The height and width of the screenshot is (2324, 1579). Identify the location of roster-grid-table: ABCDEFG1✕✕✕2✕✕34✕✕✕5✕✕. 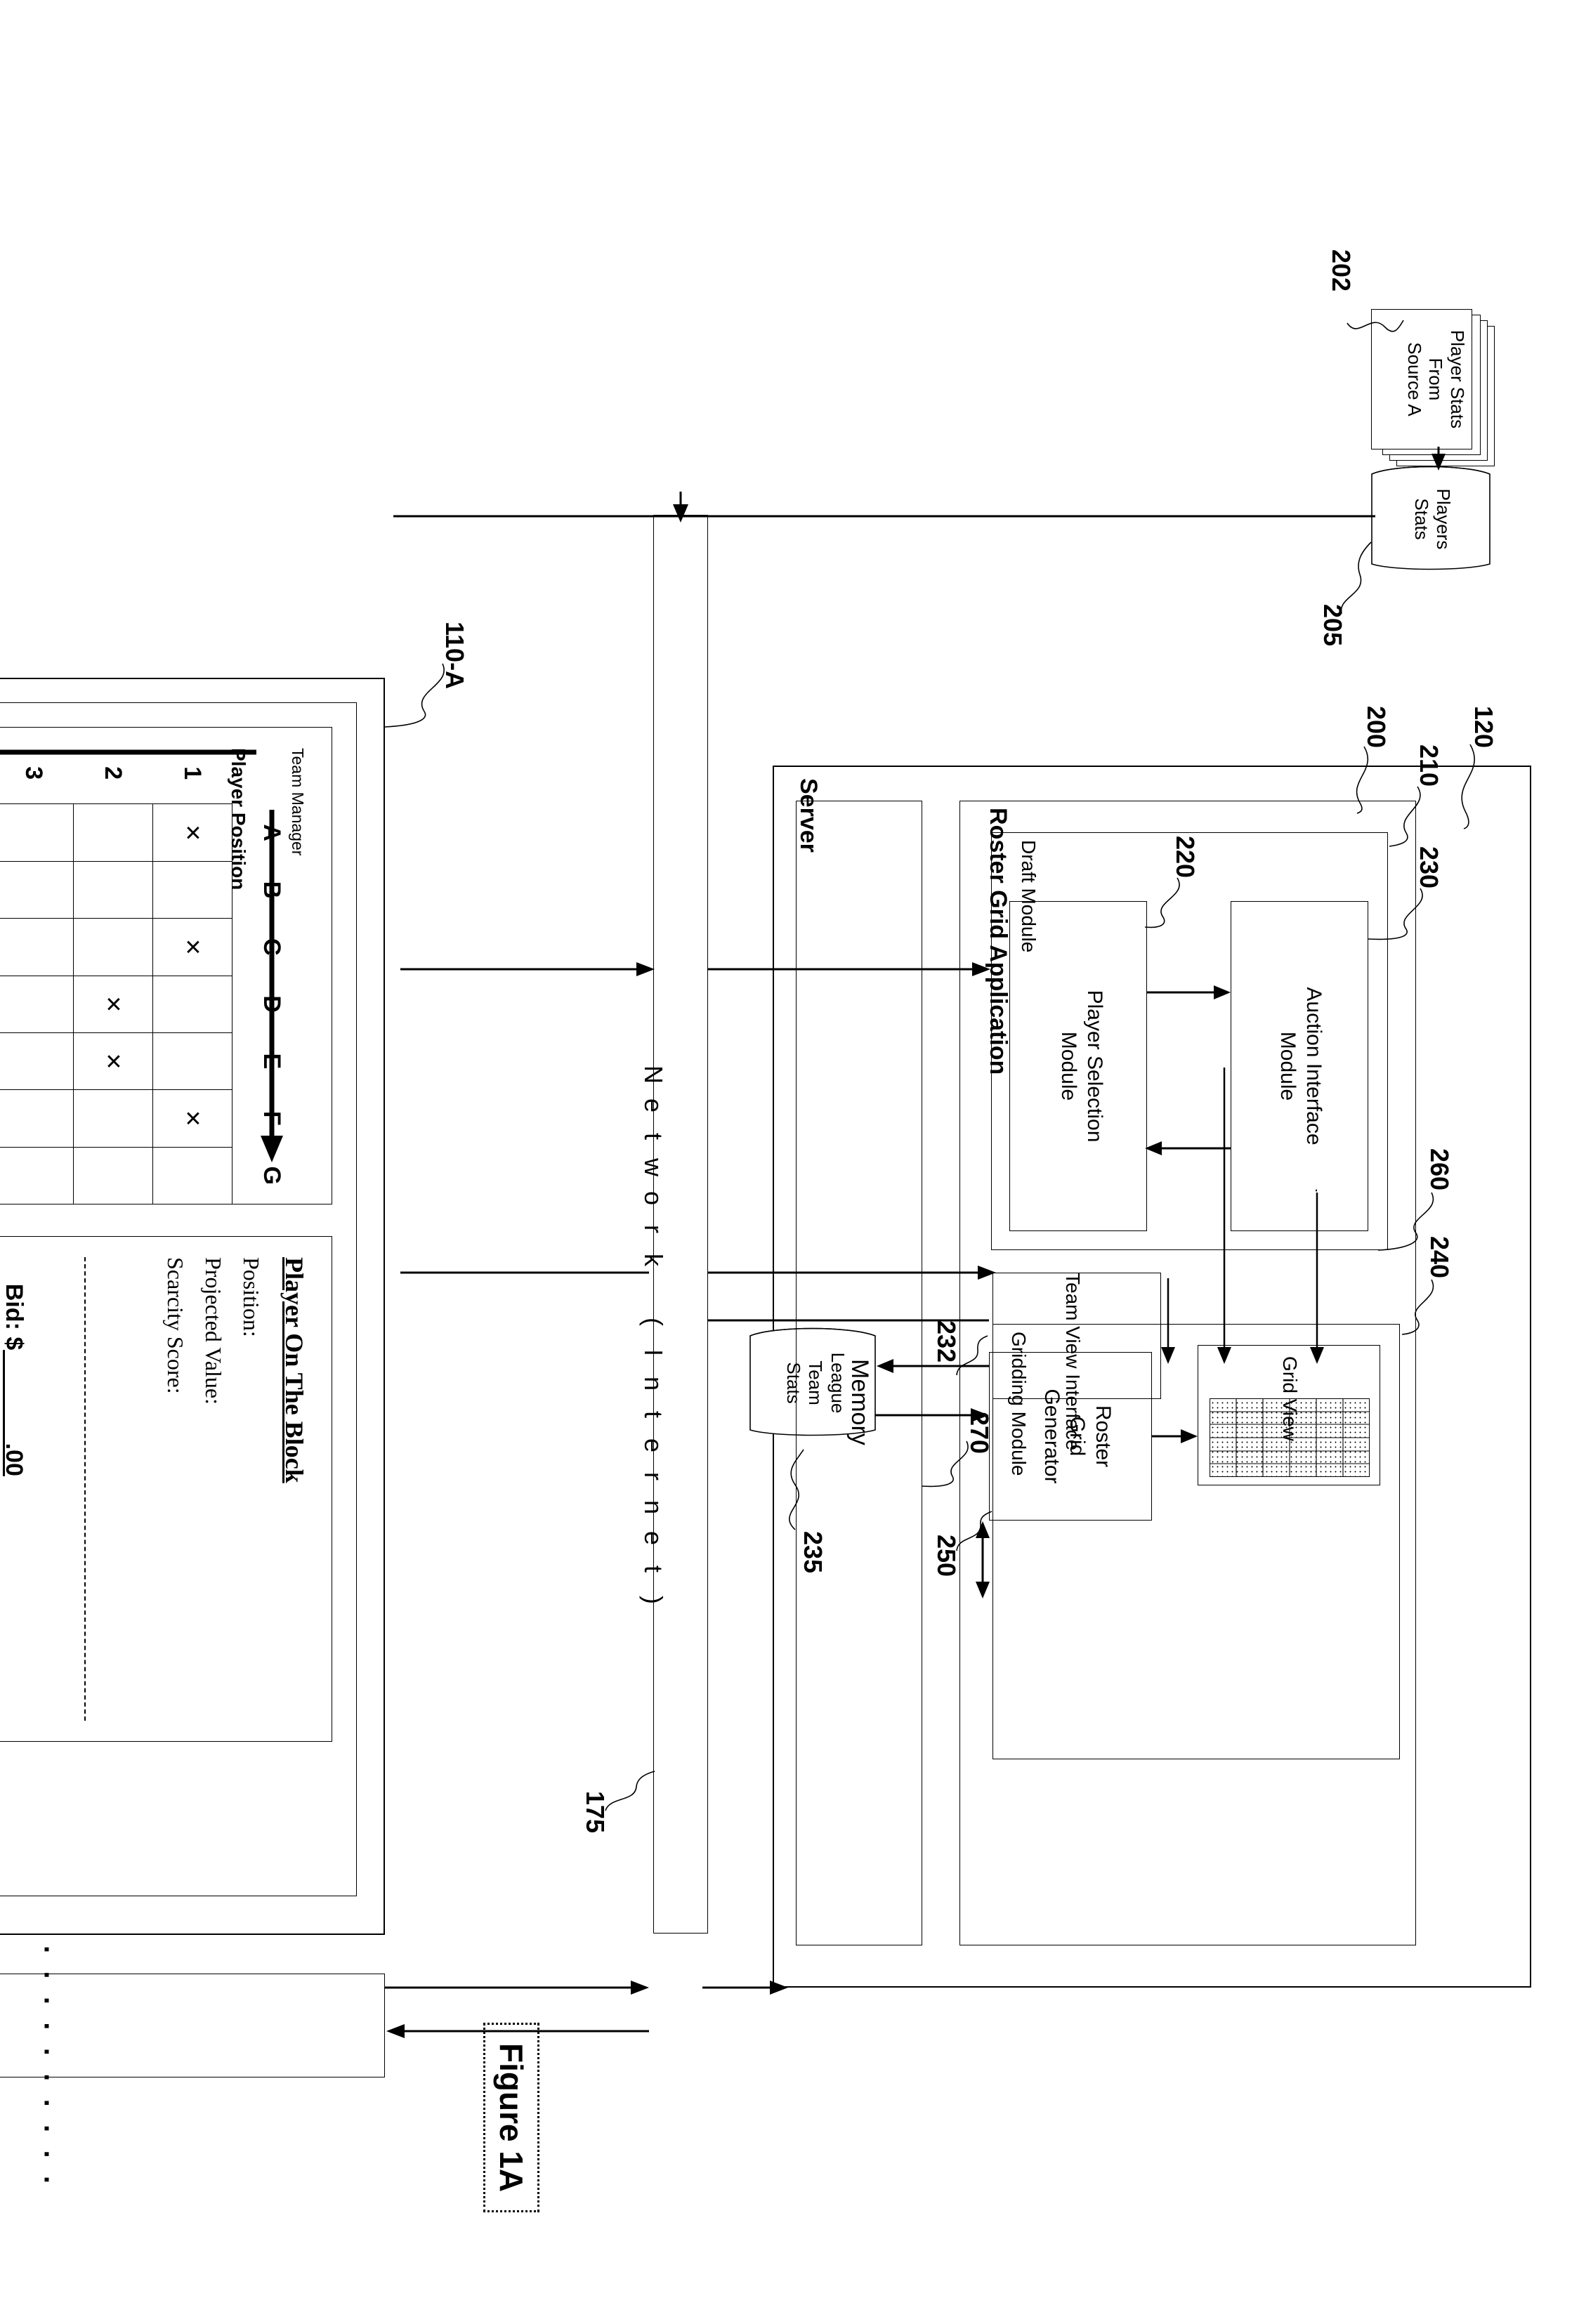
(155, 973).